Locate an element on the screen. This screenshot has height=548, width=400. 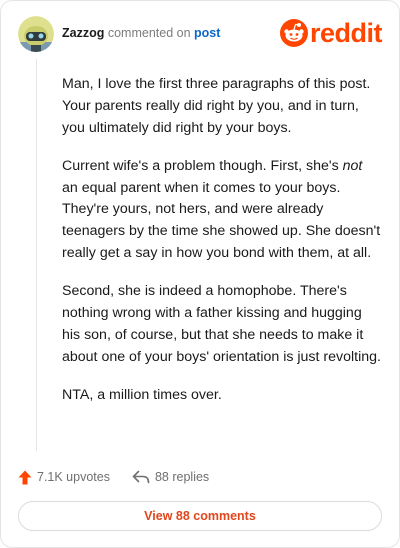
thread-line is located at coordinates (36, 255).